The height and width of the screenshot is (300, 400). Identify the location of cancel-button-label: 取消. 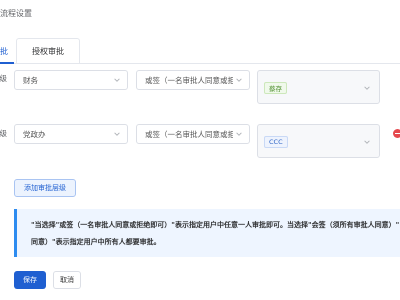
(67, 280).